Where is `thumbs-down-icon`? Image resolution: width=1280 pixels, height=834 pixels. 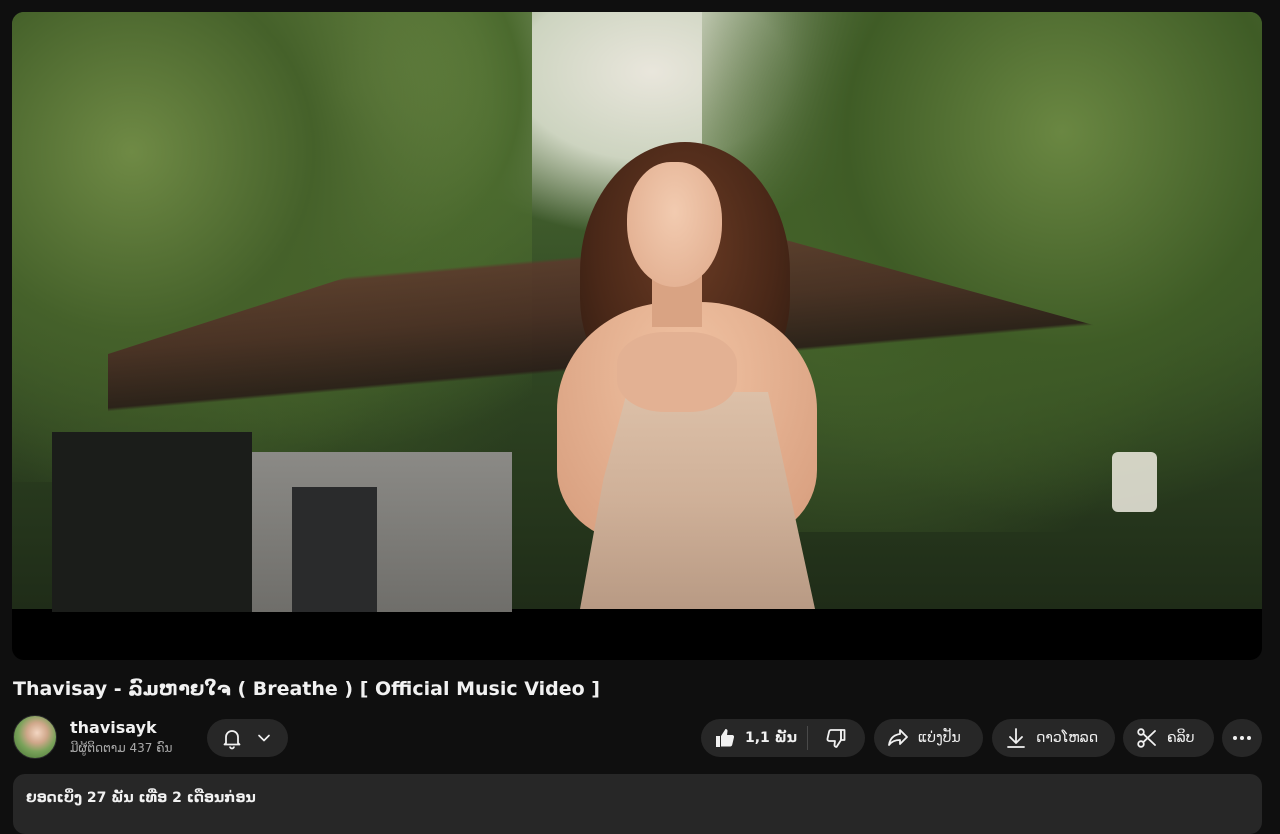
thumbs-down-icon is located at coordinates (836, 738).